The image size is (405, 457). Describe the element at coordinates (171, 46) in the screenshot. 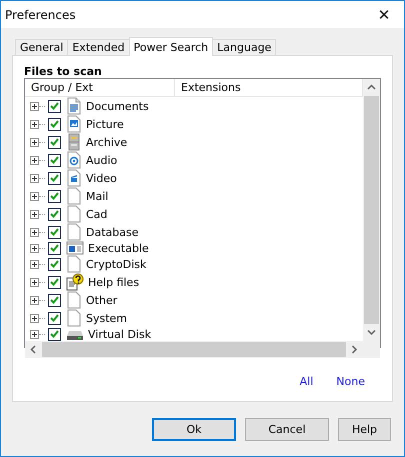

I see `tab: Power Search` at that location.